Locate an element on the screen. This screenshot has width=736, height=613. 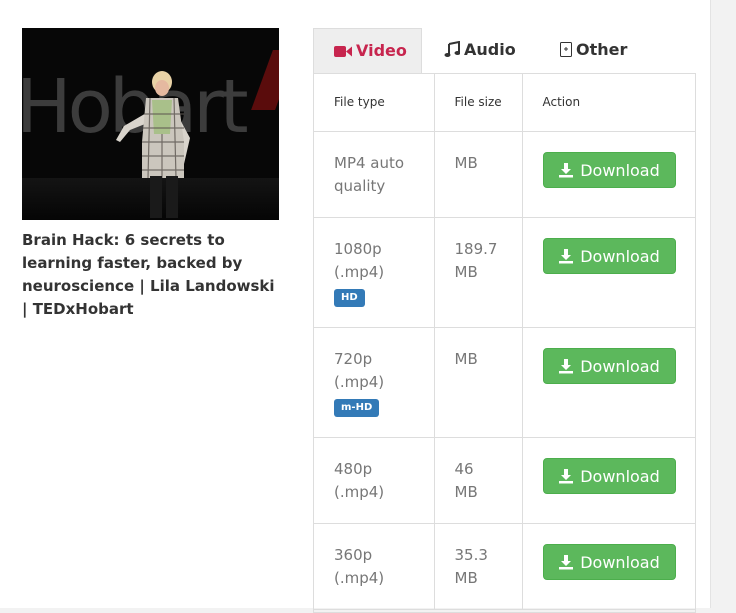
file-type-text: 1080p (.mp4) is located at coordinates (359, 260).